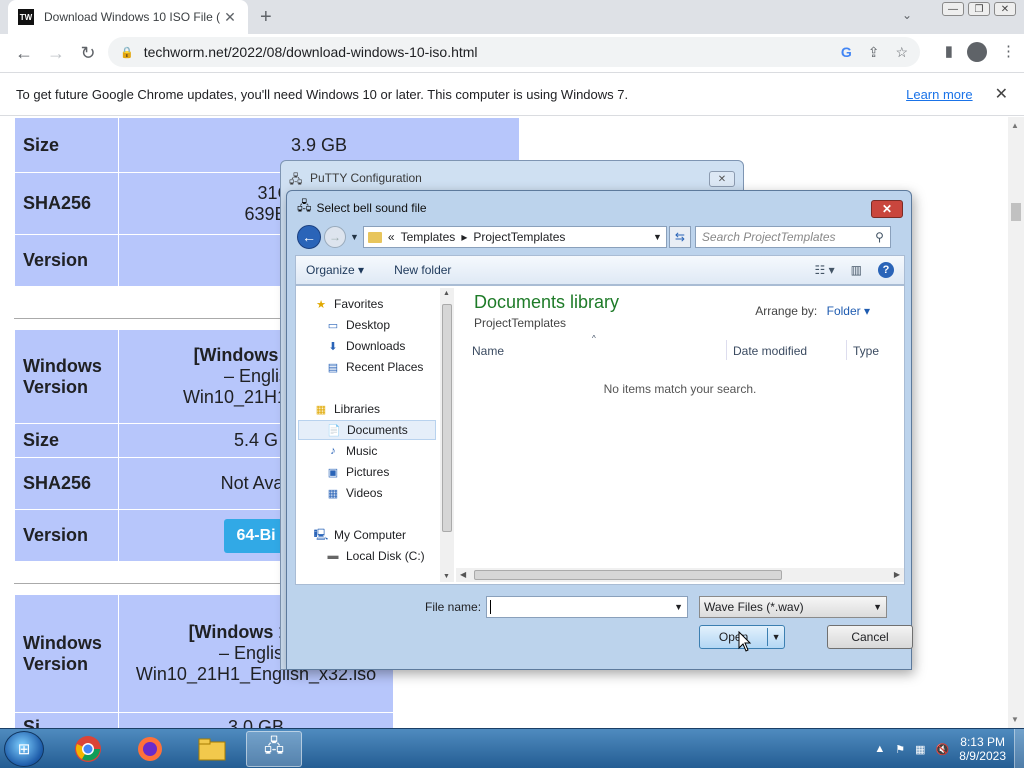  Describe the element at coordinates (127, 52) in the screenshot. I see `lock-icon: 🔒` at that location.